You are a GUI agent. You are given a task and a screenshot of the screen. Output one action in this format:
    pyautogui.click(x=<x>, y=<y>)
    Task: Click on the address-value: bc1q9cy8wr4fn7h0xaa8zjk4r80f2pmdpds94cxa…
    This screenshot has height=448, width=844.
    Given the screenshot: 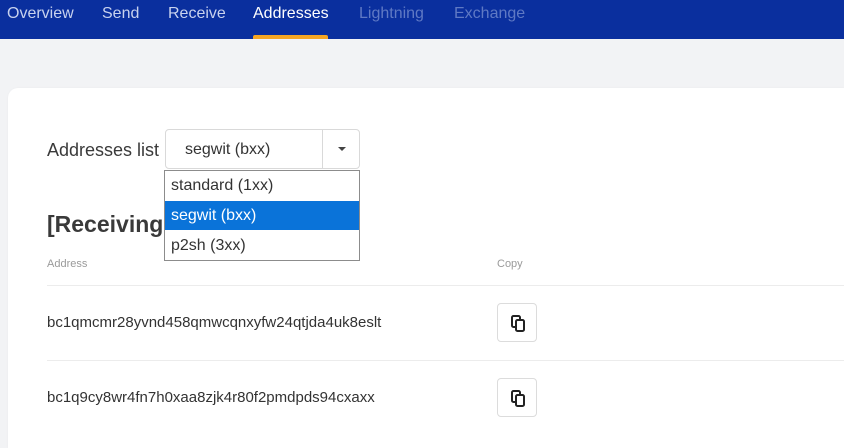 What is the action you would take?
    pyautogui.click(x=211, y=397)
    